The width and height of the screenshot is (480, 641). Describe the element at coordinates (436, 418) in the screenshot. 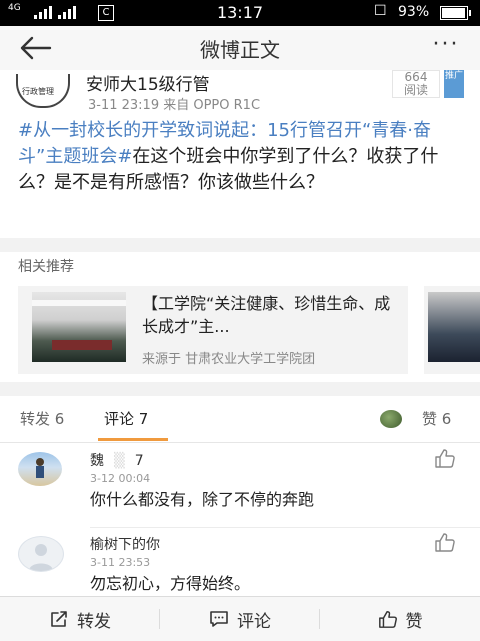

I see `tab-likes: 赞 6` at that location.